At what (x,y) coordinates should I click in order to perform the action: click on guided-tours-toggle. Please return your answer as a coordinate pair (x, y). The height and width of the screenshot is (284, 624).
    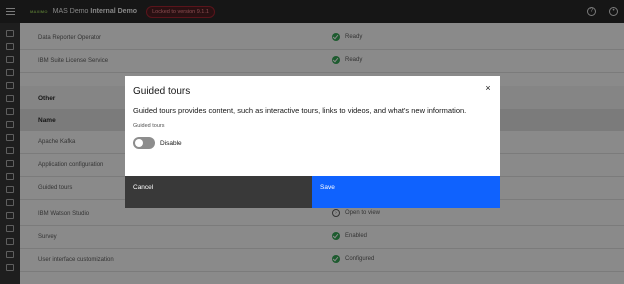
    Looking at the image, I should click on (144, 143).